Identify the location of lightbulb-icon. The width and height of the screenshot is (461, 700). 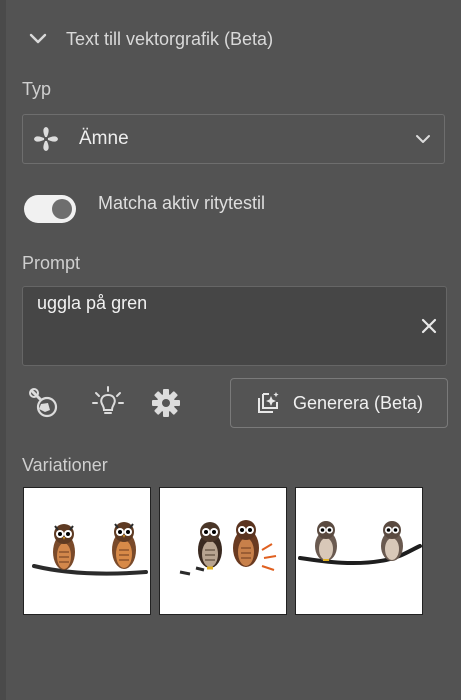
(108, 403).